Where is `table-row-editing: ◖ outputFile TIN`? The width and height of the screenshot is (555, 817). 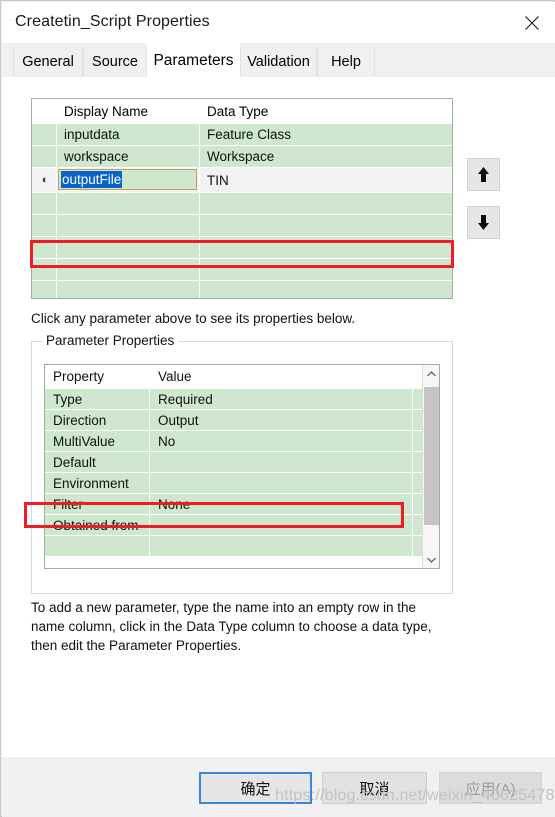 table-row-editing: ◖ outputFile TIN is located at coordinates (242, 180).